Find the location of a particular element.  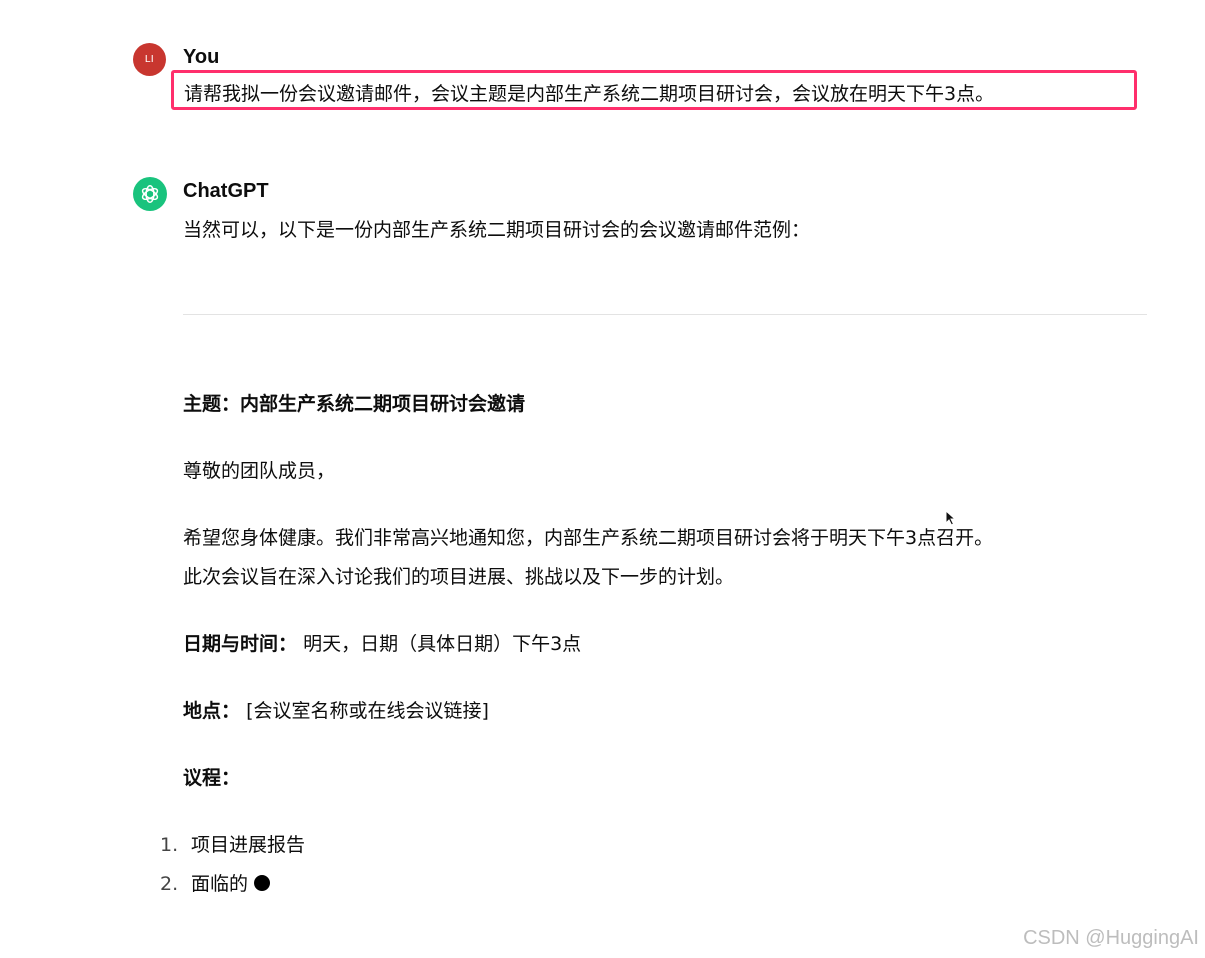

email-location-value: [会议室名称或在线会议链接] is located at coordinates (367, 711).